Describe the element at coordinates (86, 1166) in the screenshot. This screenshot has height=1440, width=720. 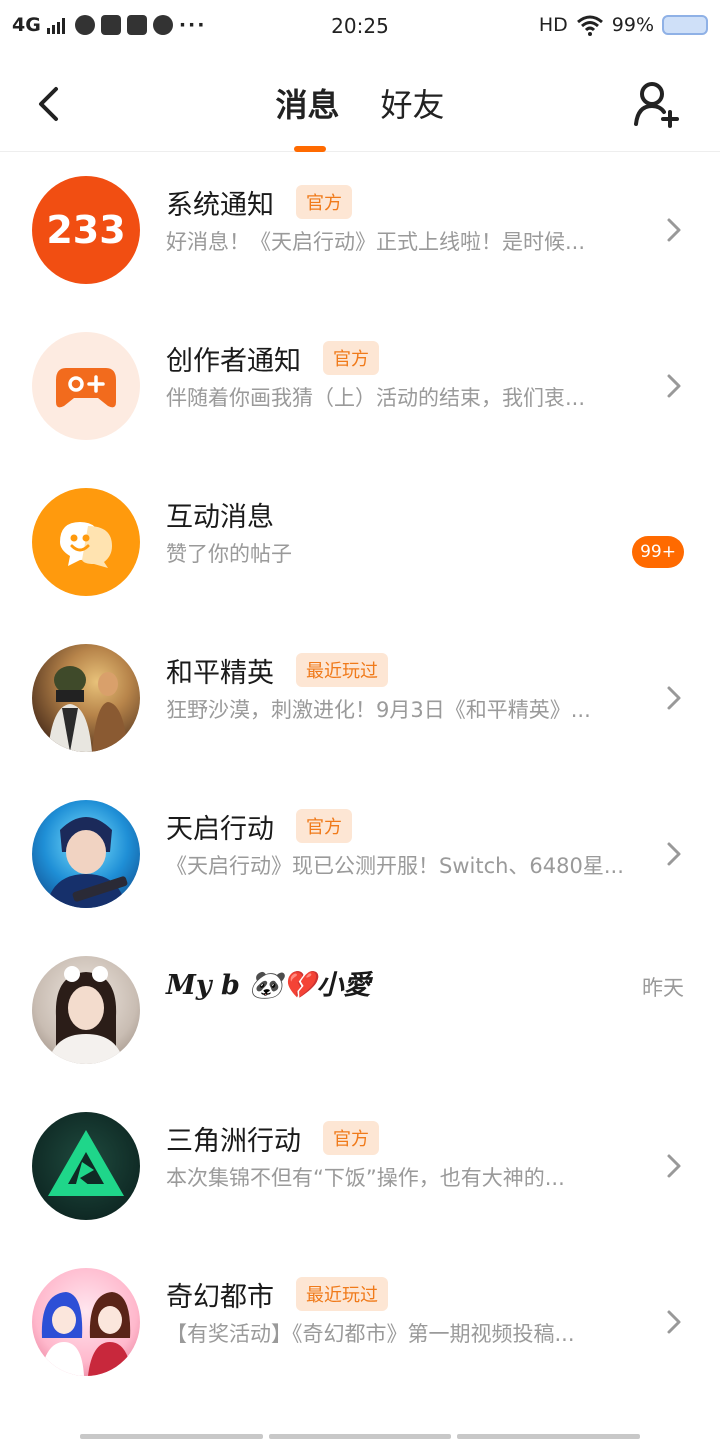
I see `game-avatar-delta` at that location.